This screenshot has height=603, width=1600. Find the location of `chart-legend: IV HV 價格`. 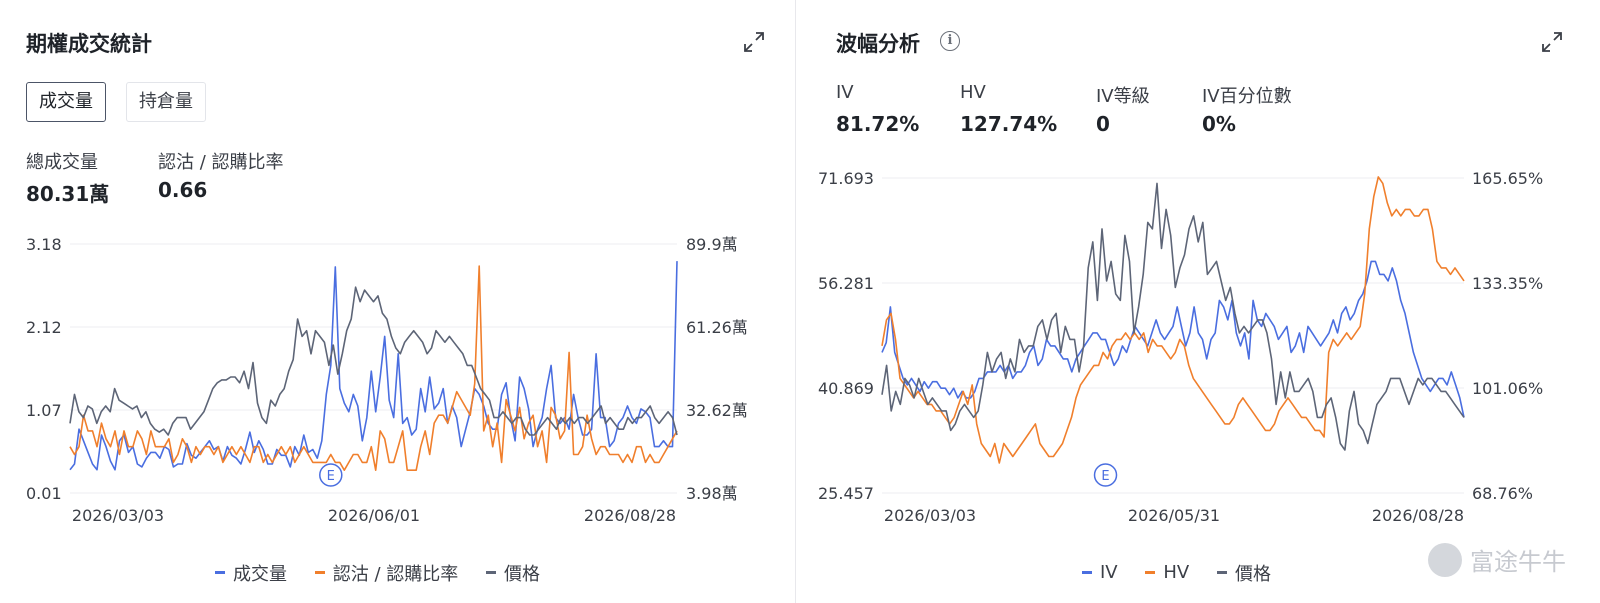

chart-legend: IV HV 價格 is located at coordinates (1187, 572).